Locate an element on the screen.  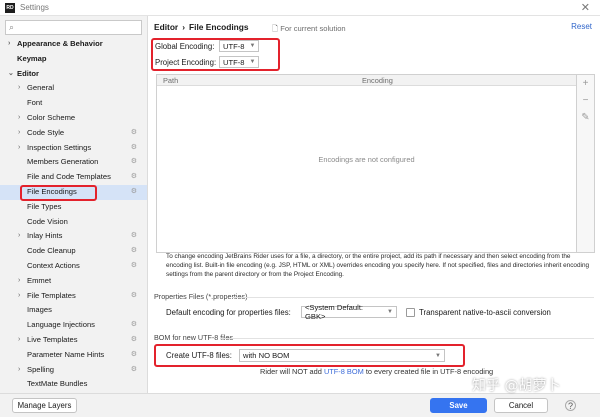
sidebar-item-inlay-hints: › Inlay Hints ⚙ is located at coordinates (73, 236).